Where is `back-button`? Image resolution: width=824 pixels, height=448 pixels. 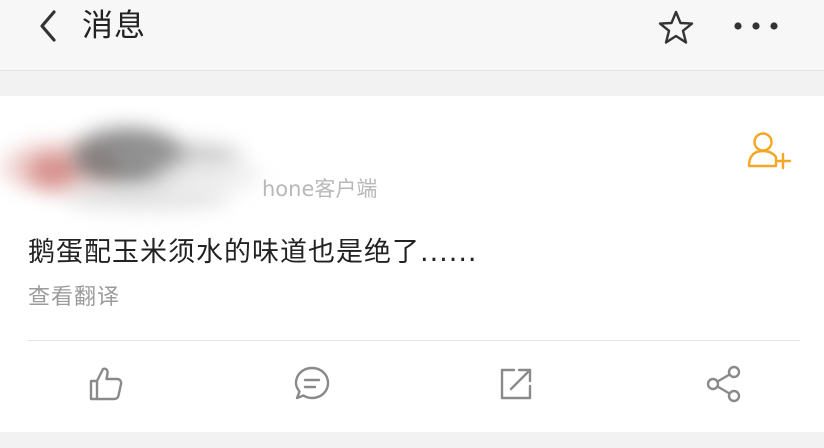
back-button is located at coordinates (50, 26).